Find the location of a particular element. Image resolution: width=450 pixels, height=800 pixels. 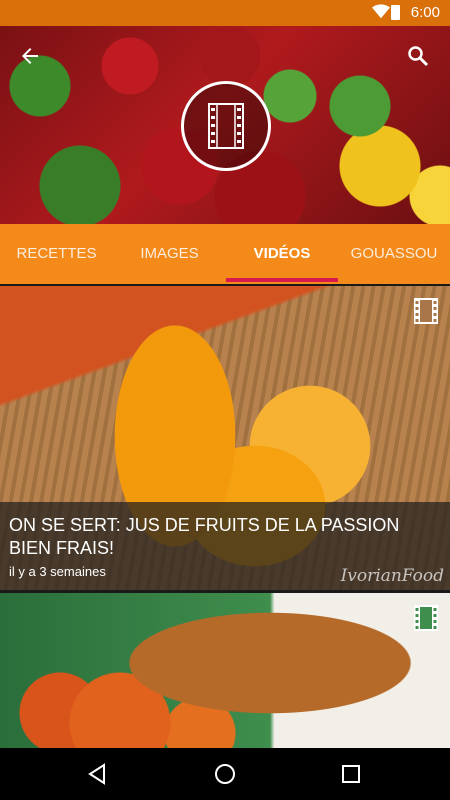

battery-icon is located at coordinates (395, 12).